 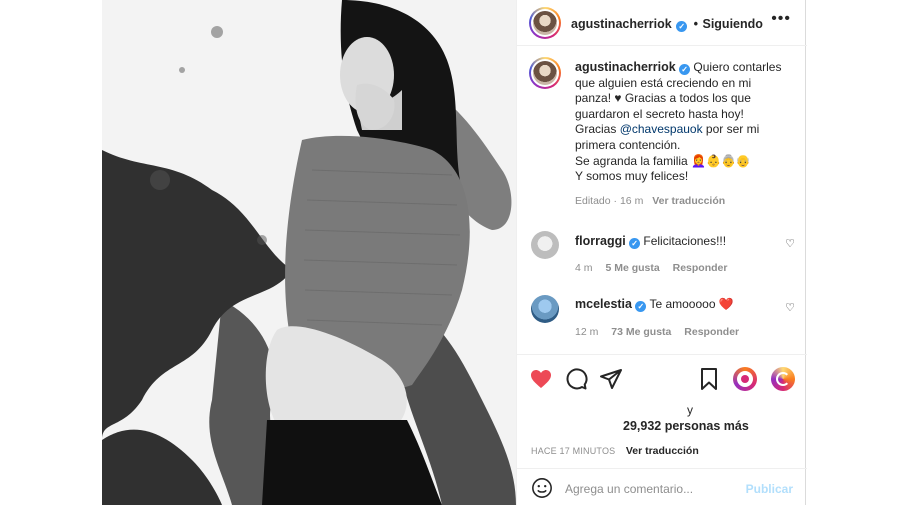 I want to click on caption-line: Y somos muy felices!, so click(x=632, y=176).